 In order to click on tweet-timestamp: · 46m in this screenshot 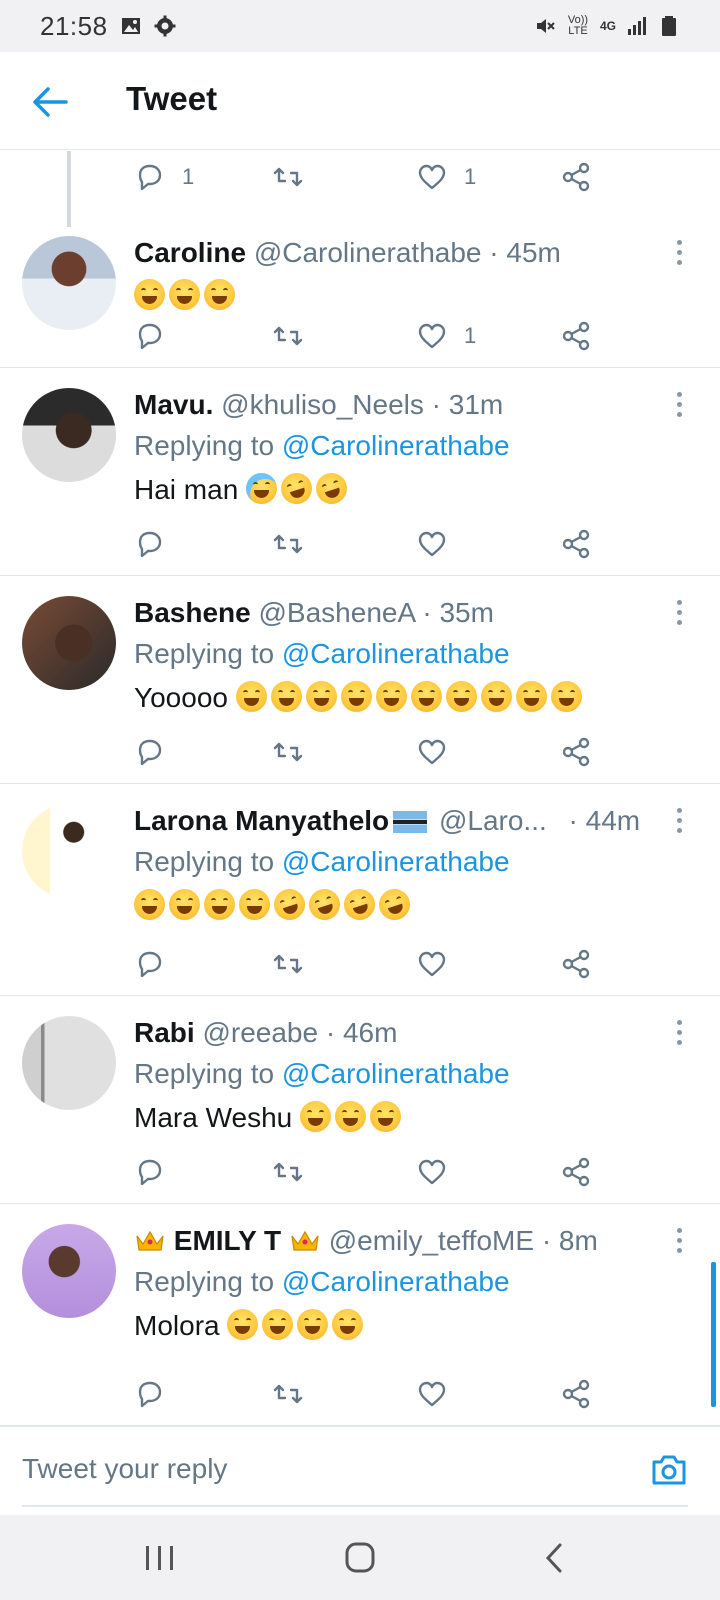, I will do `click(361, 1032)`.